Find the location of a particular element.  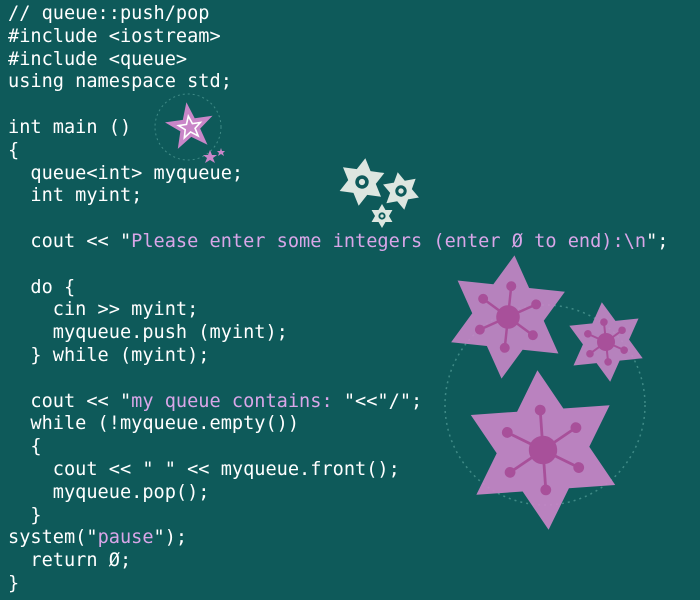

code-line: myqueue.pop(); is located at coordinates (338, 493).